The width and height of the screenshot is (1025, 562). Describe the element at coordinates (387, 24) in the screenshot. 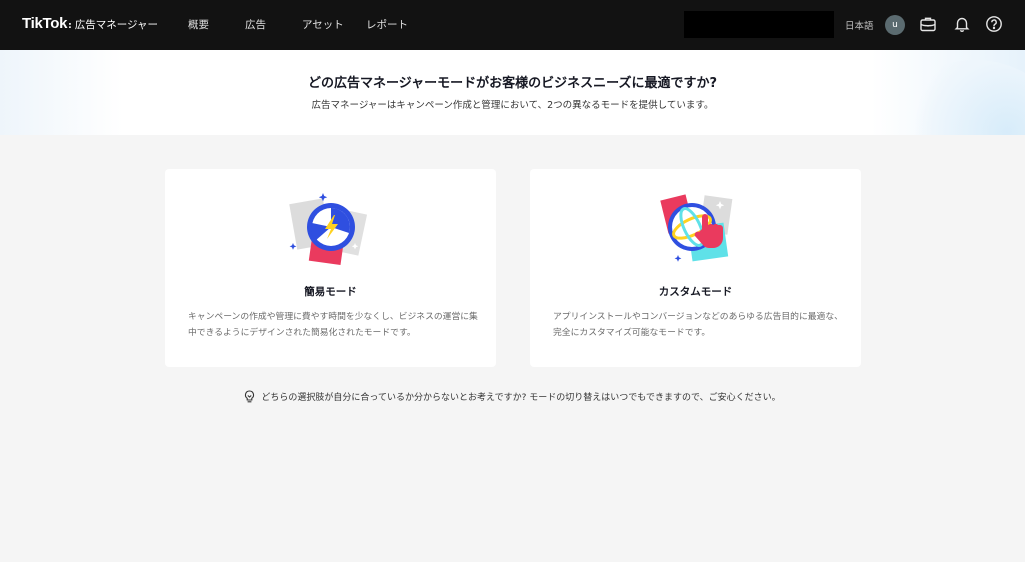

I see `nav-item-reports: レポート` at that location.